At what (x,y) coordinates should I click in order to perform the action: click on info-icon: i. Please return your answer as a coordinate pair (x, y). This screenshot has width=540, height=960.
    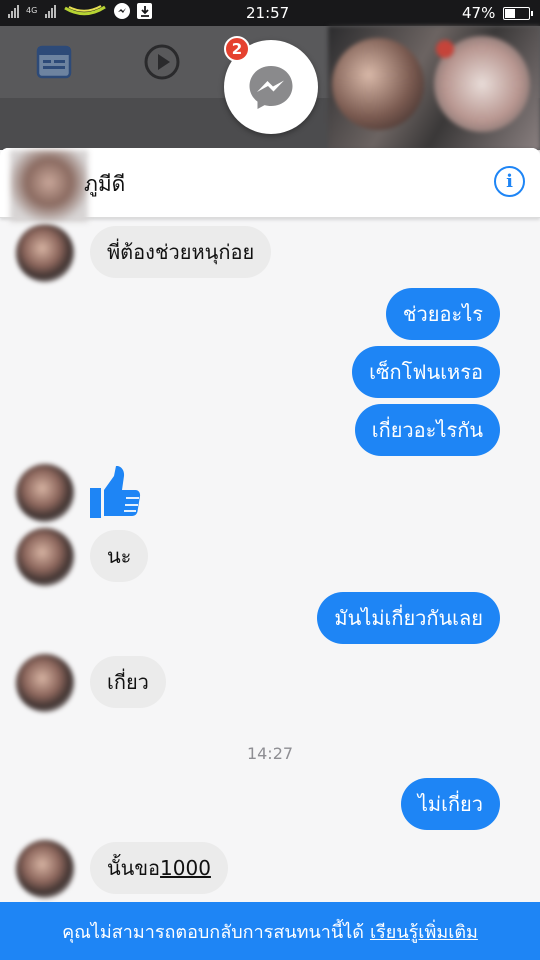
    Looking at the image, I should click on (509, 181).